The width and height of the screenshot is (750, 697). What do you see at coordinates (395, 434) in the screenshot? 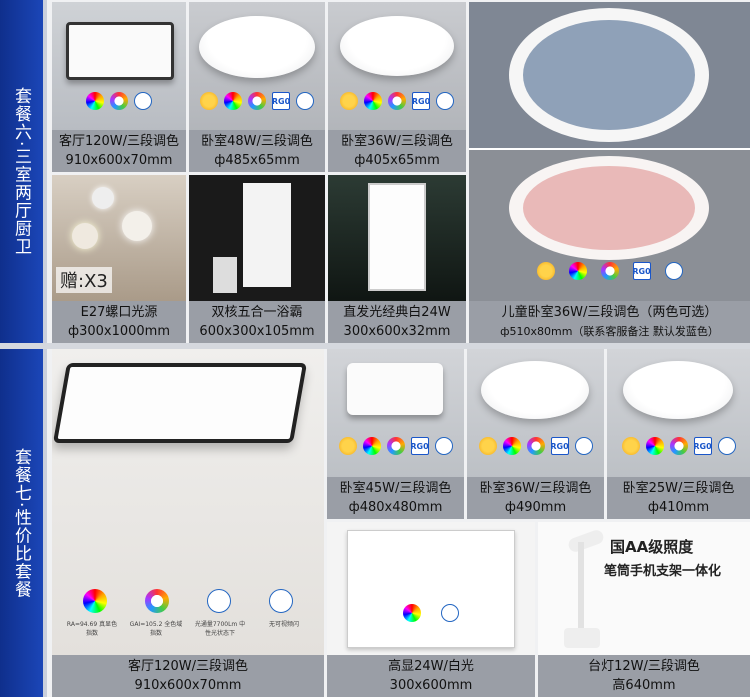
I see `product-card-bedroom-45w: RG0 卧室45W/三段调色 ф480x480mm` at bounding box center [395, 434].